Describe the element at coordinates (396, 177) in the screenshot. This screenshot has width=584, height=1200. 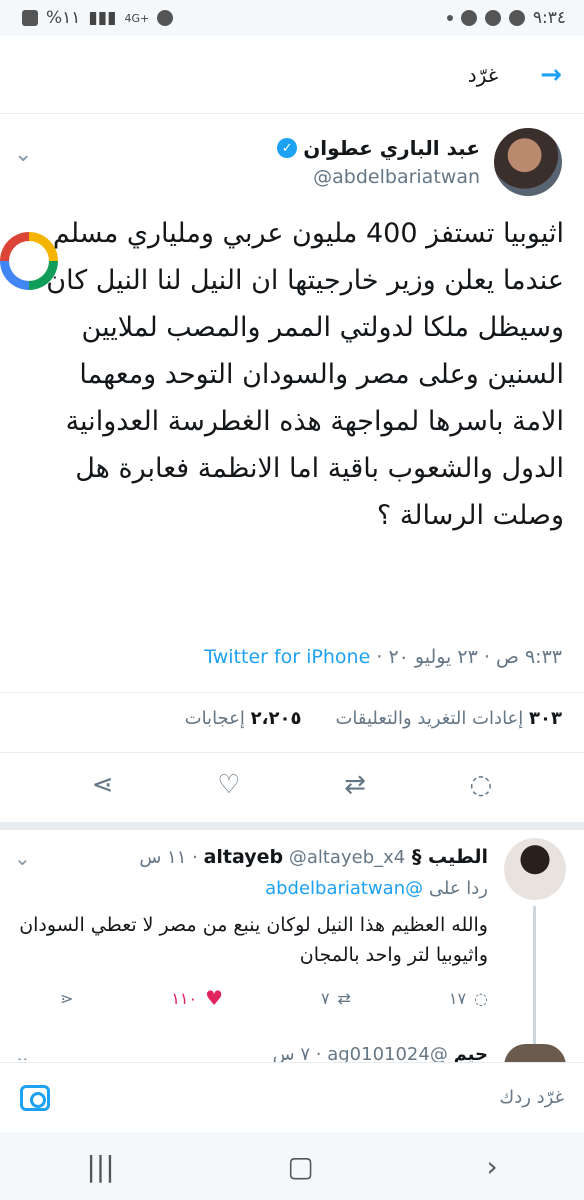
I see `author-handle: @abdelbariatwan` at that location.